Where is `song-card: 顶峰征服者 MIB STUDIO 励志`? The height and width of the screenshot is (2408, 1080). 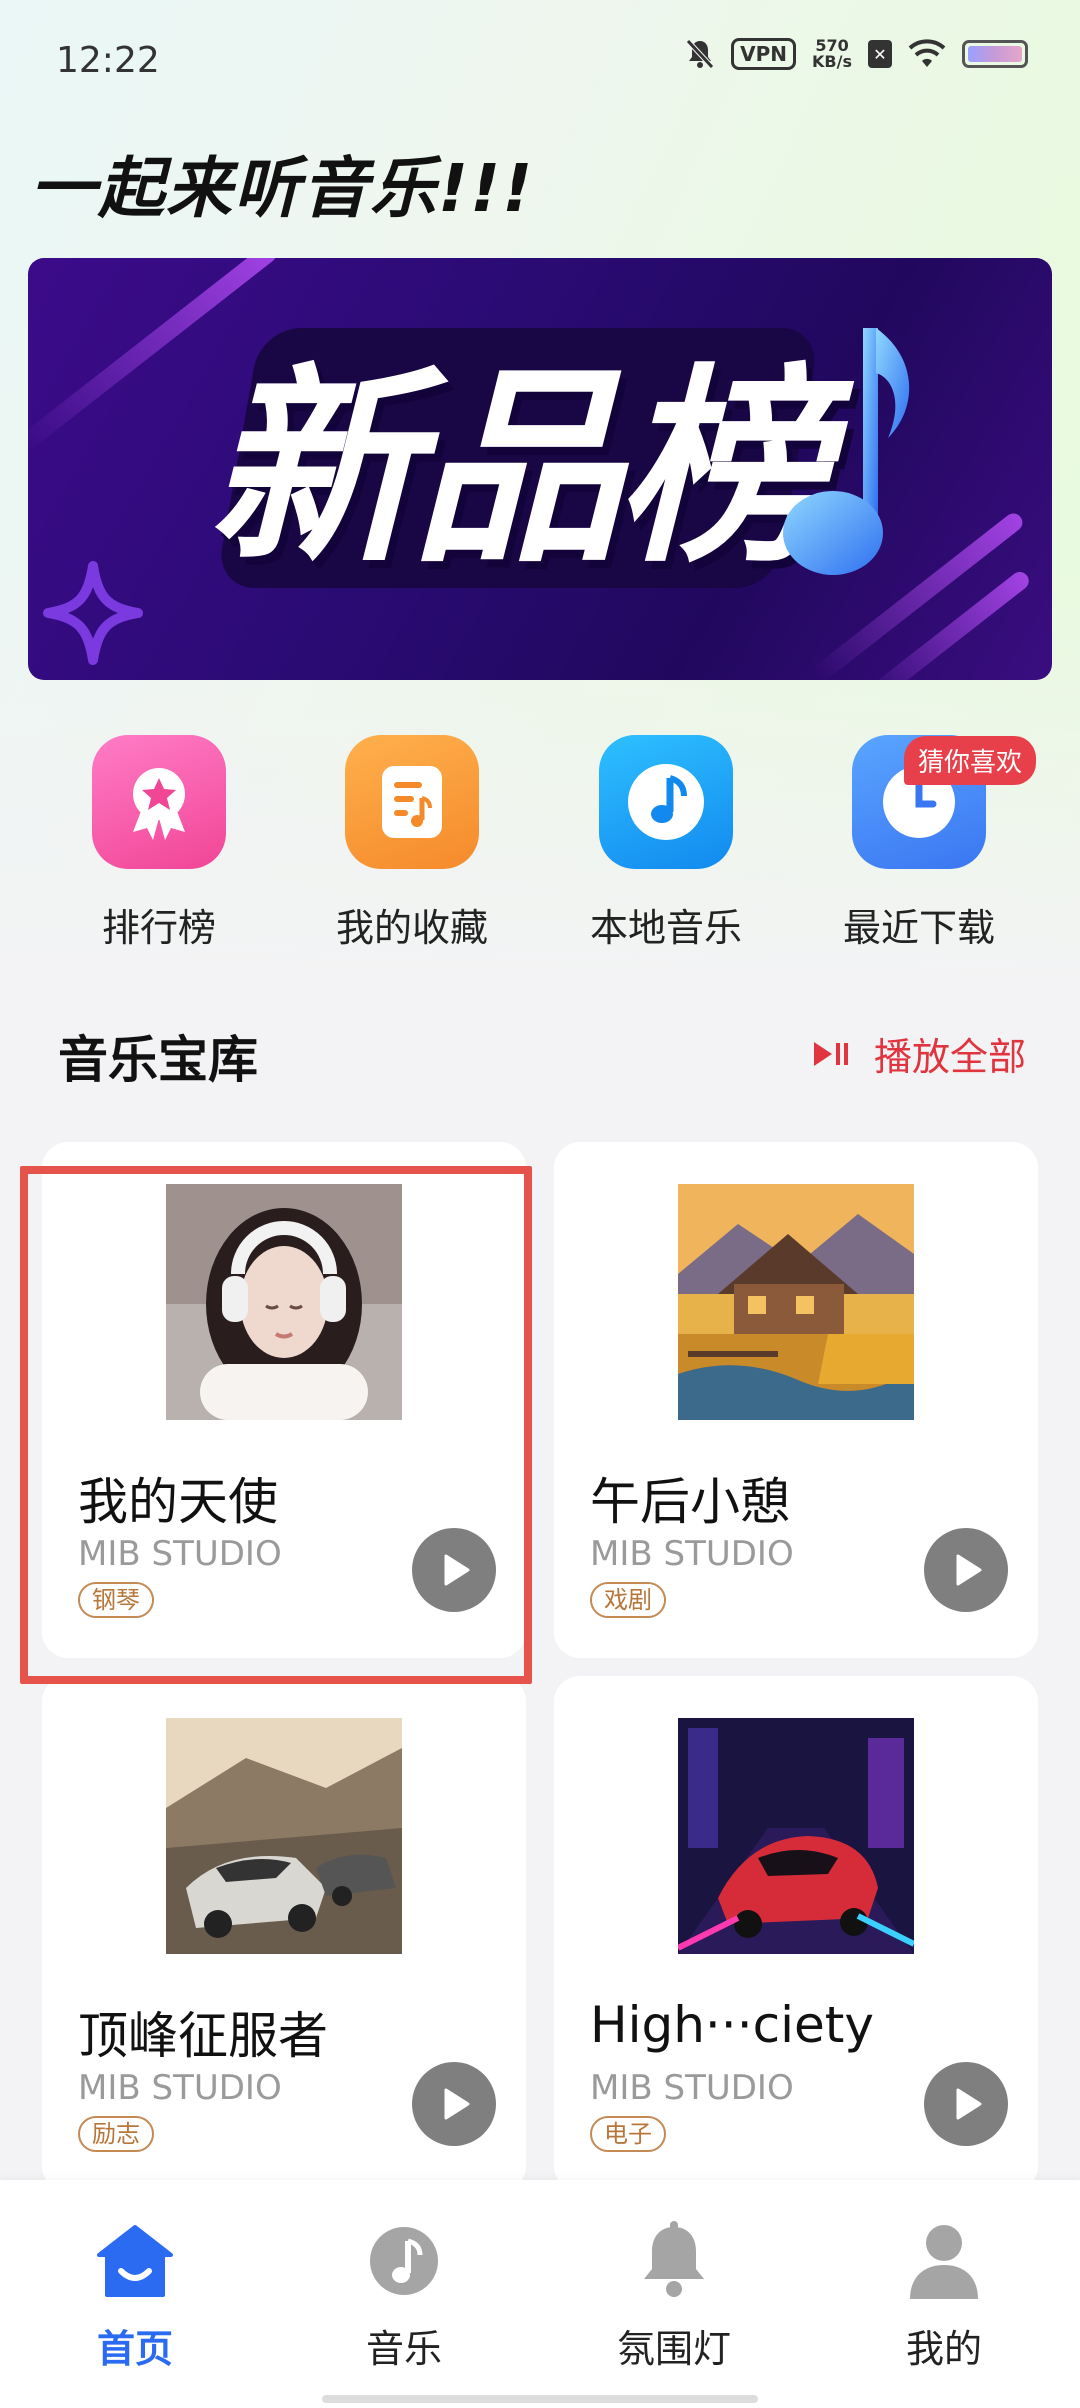
song-card: 顶峰征服者 MIB STUDIO 励志 is located at coordinates (284, 1934).